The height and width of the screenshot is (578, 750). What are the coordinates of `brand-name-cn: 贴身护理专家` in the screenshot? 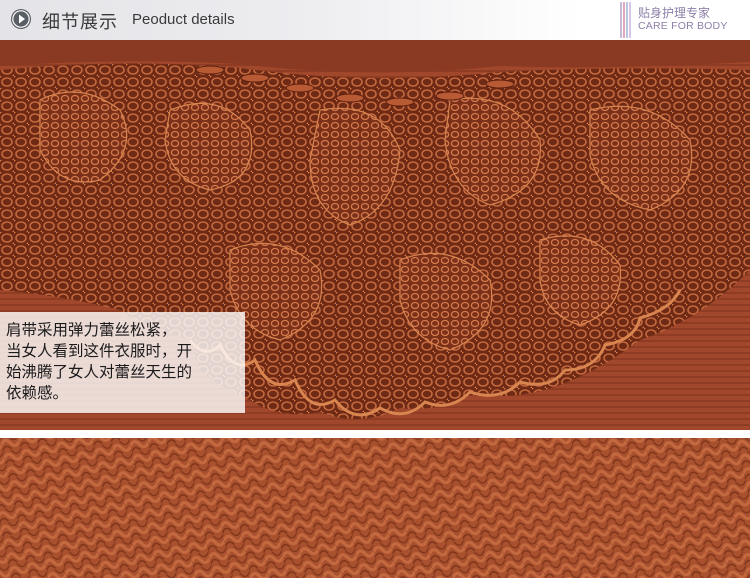 It's located at (674, 13).